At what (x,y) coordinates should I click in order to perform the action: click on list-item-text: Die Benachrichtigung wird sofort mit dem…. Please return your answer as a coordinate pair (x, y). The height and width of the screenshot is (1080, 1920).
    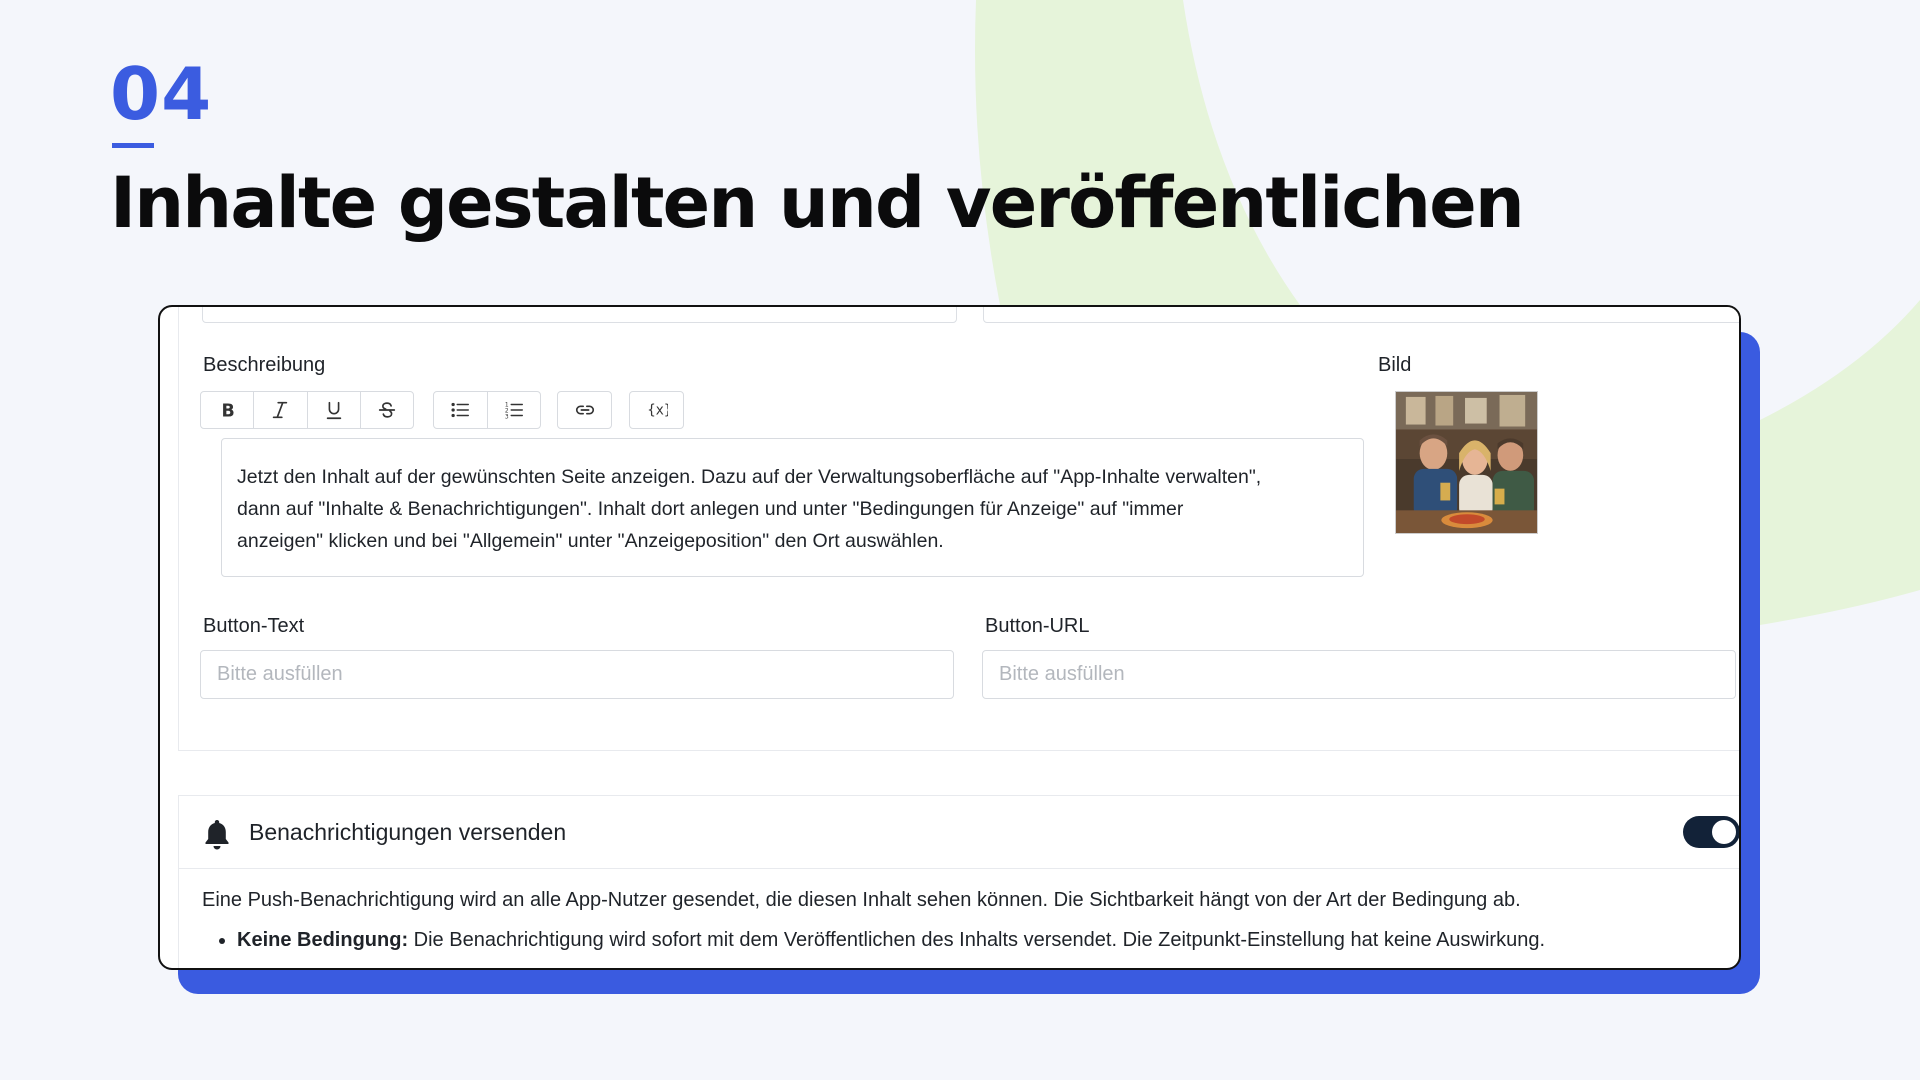
    Looking at the image, I should click on (977, 940).